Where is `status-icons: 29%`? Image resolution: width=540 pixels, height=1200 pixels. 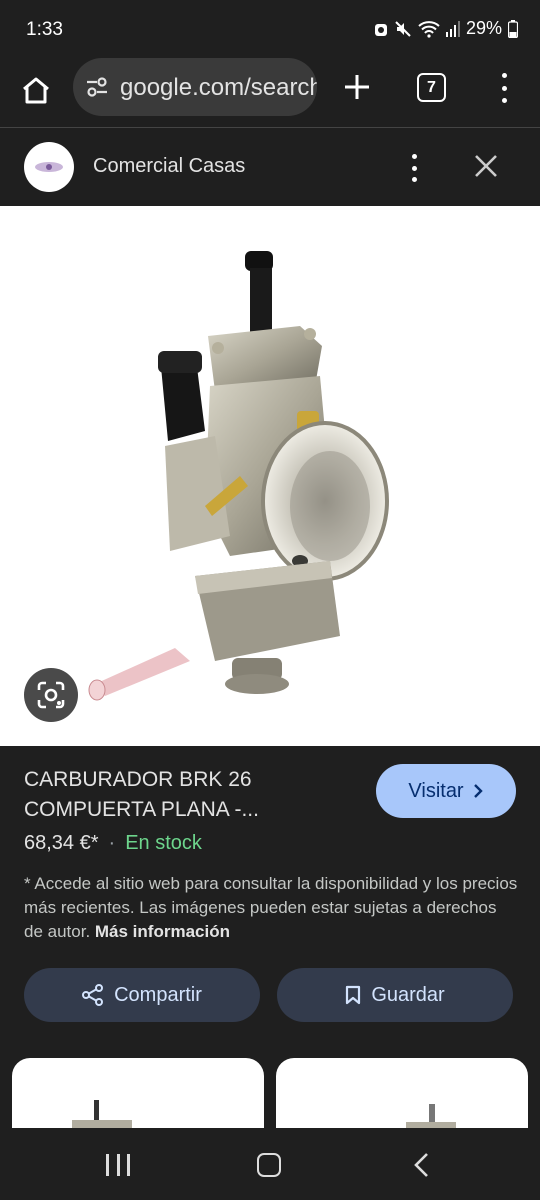 status-icons: 29% is located at coordinates (446, 28).